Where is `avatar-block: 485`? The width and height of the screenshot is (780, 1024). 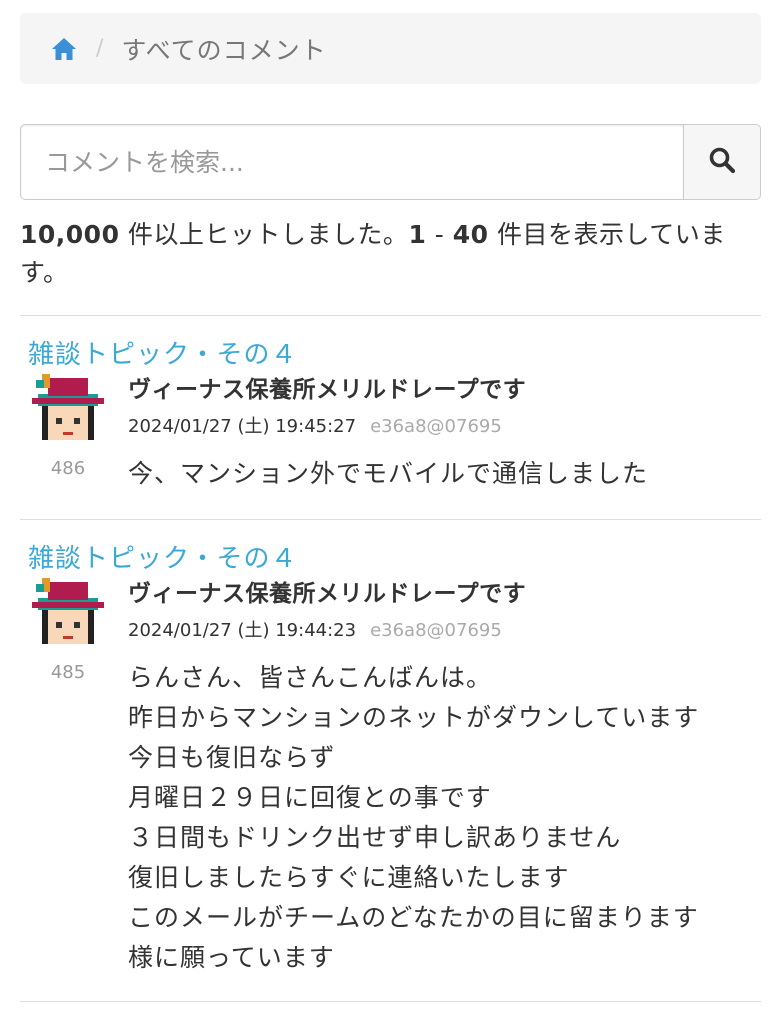
avatar-block: 485 is located at coordinates (68, 630).